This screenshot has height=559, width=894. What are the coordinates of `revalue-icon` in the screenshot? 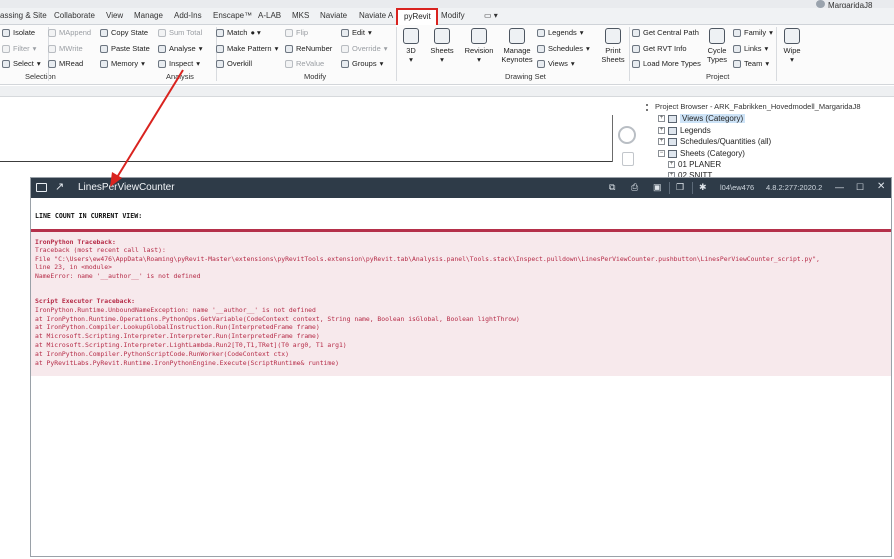 It's located at (289, 63).